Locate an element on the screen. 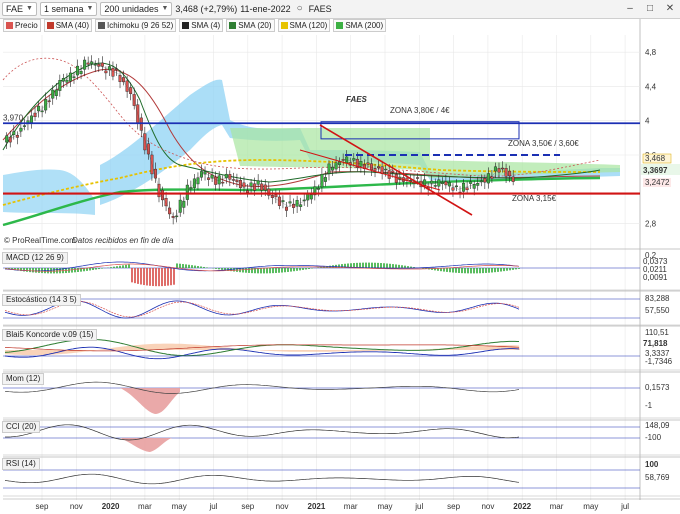 Image resolution: width=680 pixels, height=514 pixels. cci-label: CCI (20) is located at coordinates (21, 427).